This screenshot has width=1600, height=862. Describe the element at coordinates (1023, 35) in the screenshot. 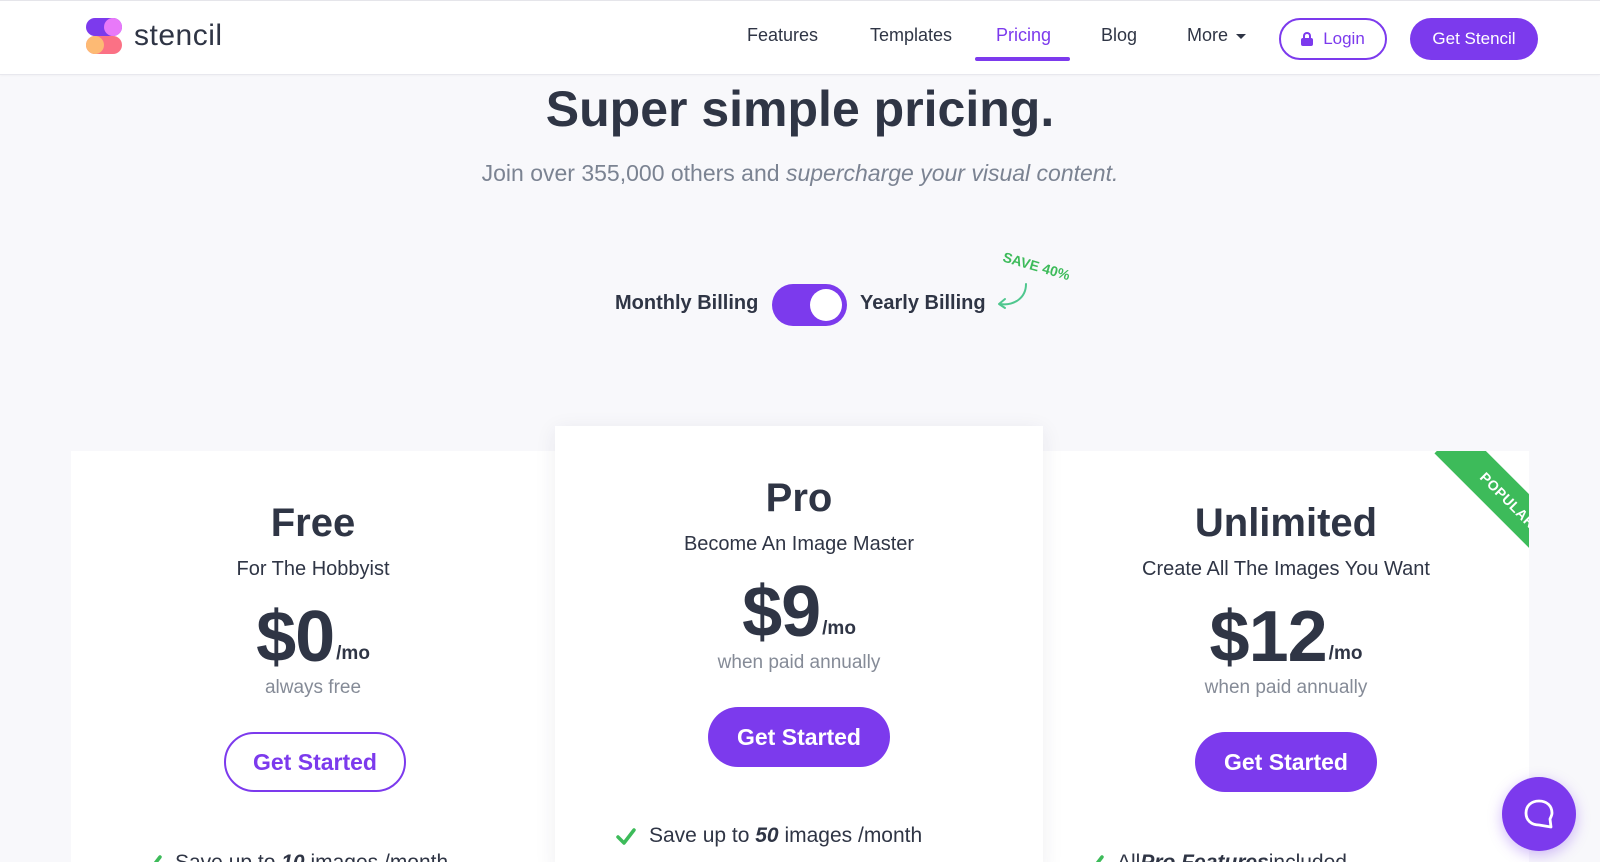

I see `nav-pricing: Pricing` at that location.